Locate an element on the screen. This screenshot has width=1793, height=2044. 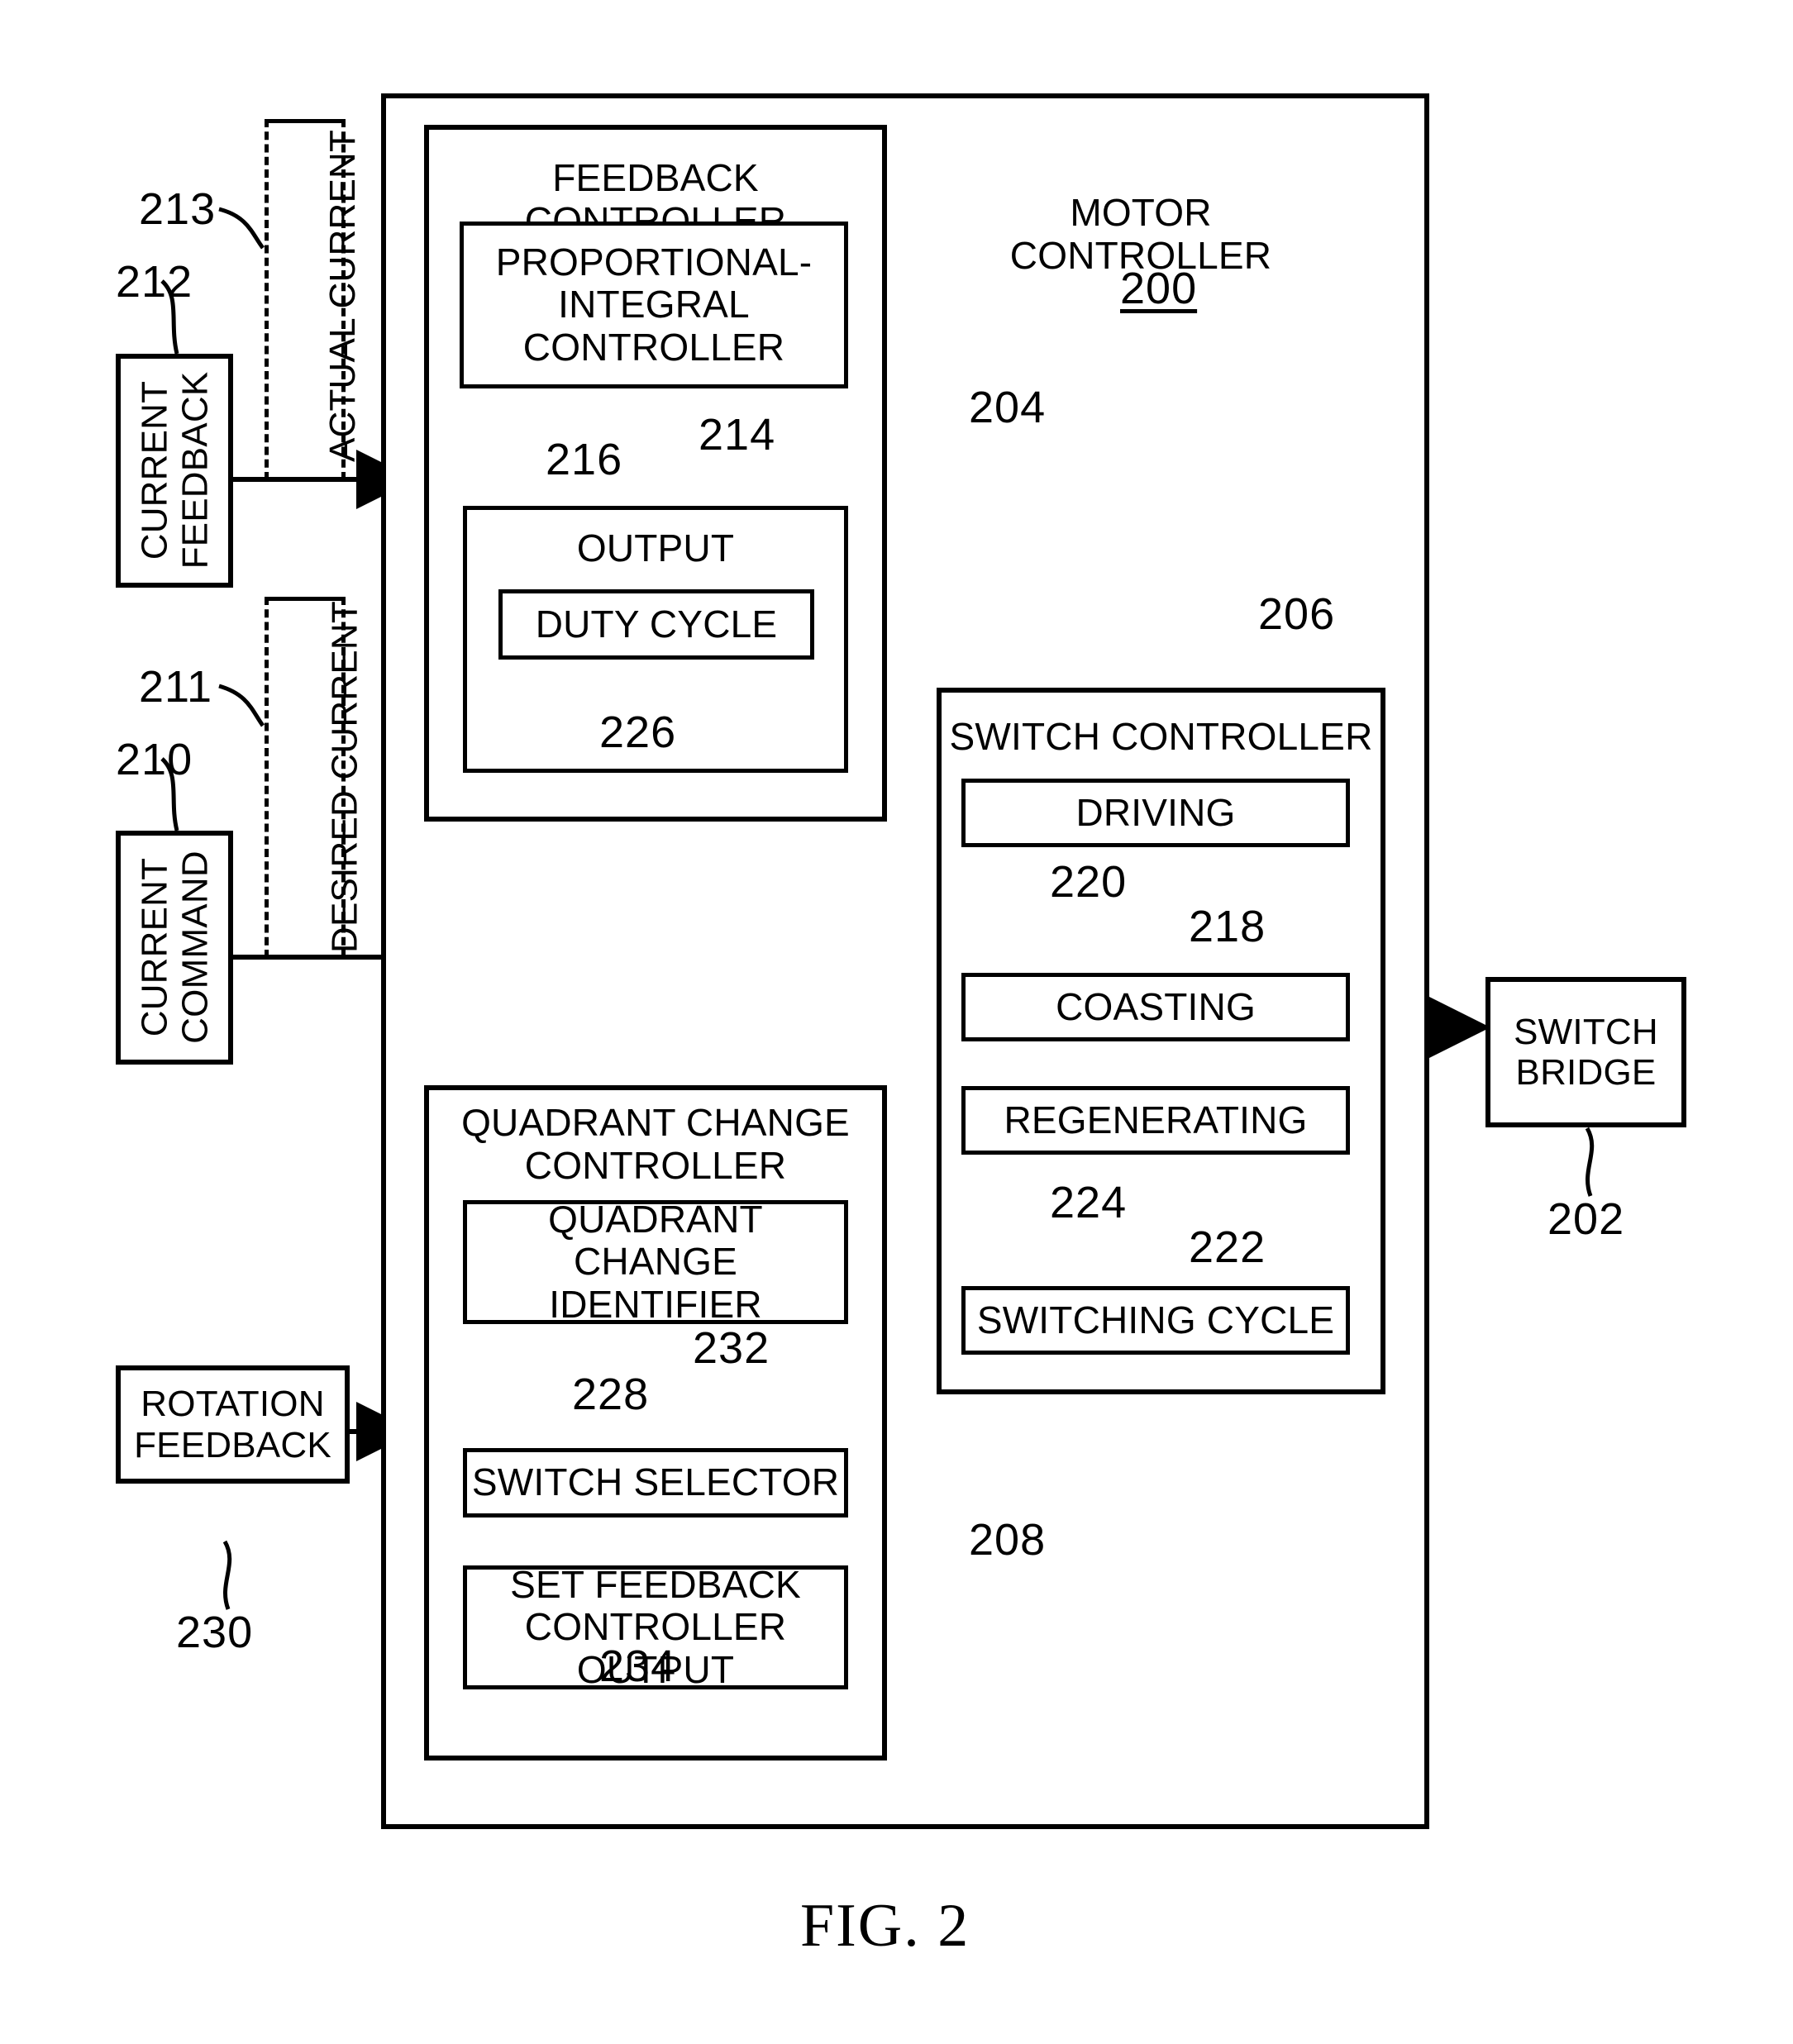
feedback-controller-ref: 204 is located at coordinates (1008, 407).